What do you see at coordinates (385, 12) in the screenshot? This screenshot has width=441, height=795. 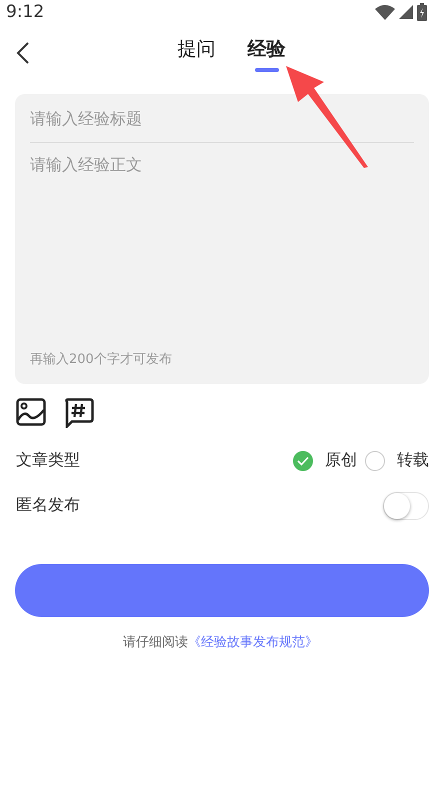 I see `wifi-icon` at bounding box center [385, 12].